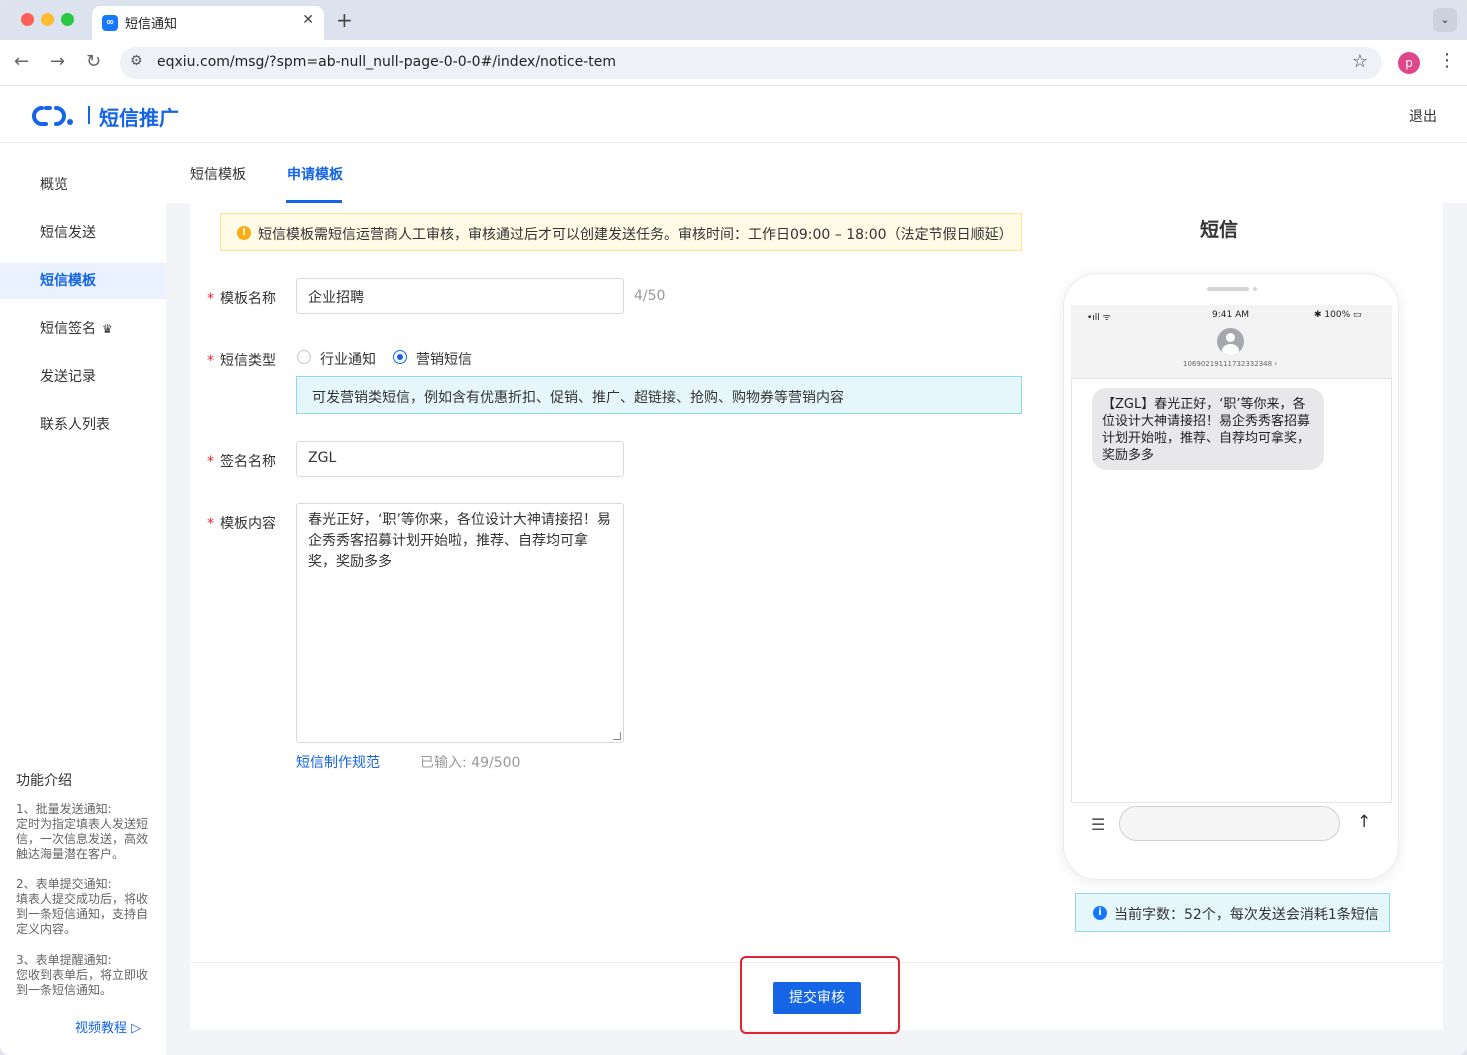 Image resolution: width=1467 pixels, height=1055 pixels. I want to click on maximize-window-button, so click(67, 19).